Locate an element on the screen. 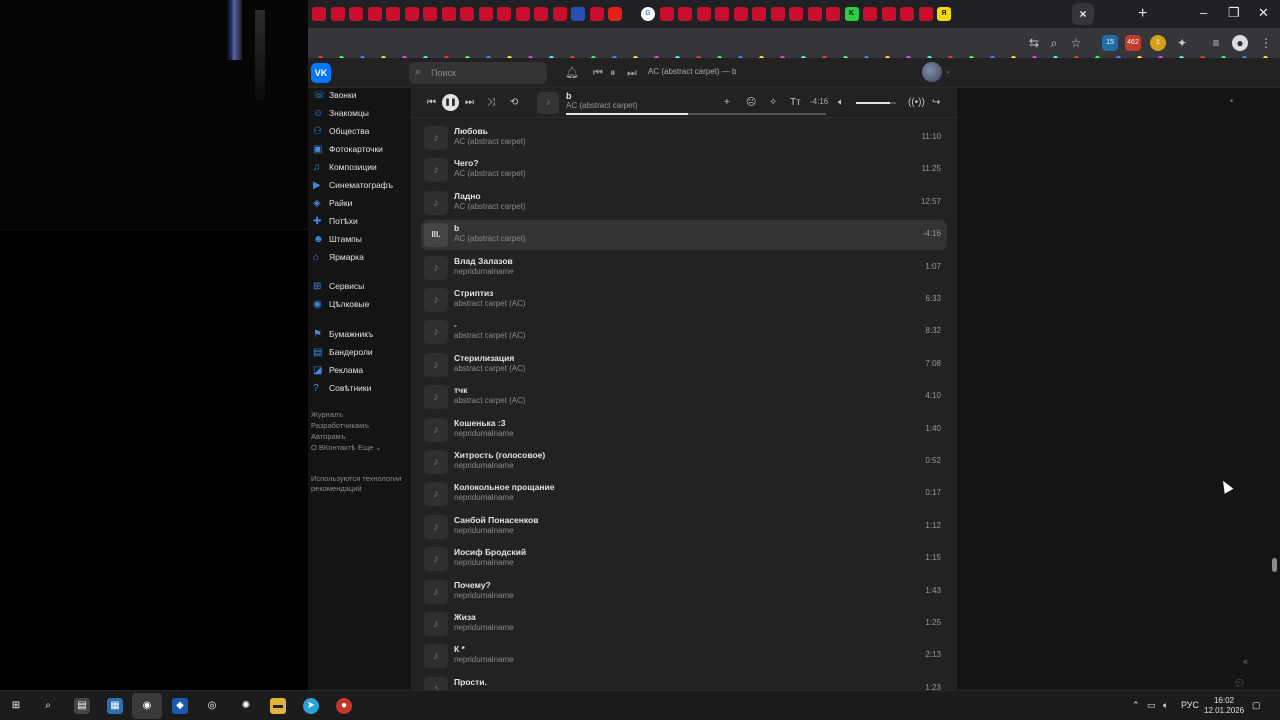 The height and width of the screenshot is (720, 1280). sidebar-item-3: ▣ Фотокарточки is located at coordinates (360, 150).